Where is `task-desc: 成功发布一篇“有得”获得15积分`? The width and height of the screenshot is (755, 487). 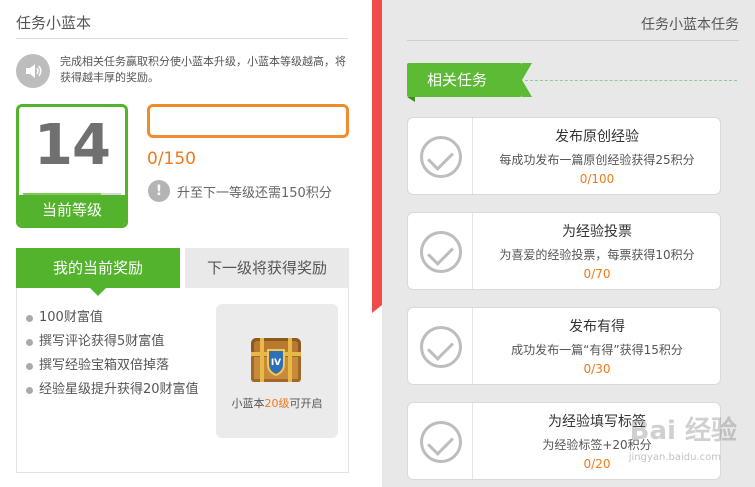 task-desc: 成功发布一篇“有得”获得15积分 is located at coordinates (597, 350).